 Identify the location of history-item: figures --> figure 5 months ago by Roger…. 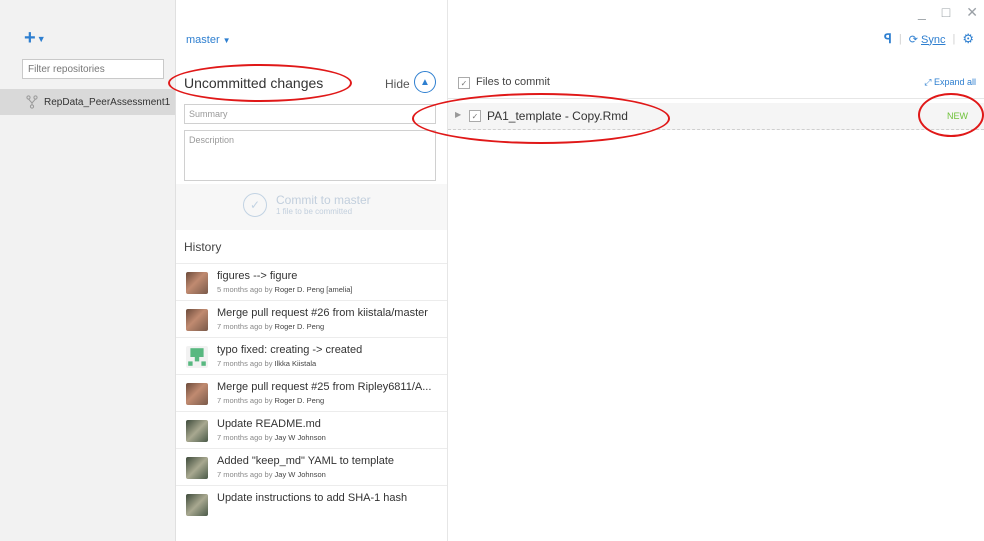
(311, 281).